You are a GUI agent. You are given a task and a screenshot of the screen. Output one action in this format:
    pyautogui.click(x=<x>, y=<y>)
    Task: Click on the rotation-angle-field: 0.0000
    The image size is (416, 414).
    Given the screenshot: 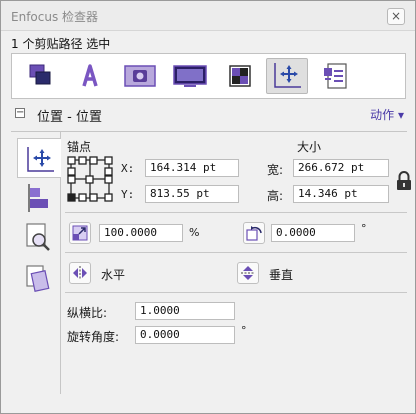 What is the action you would take?
    pyautogui.click(x=185, y=335)
    